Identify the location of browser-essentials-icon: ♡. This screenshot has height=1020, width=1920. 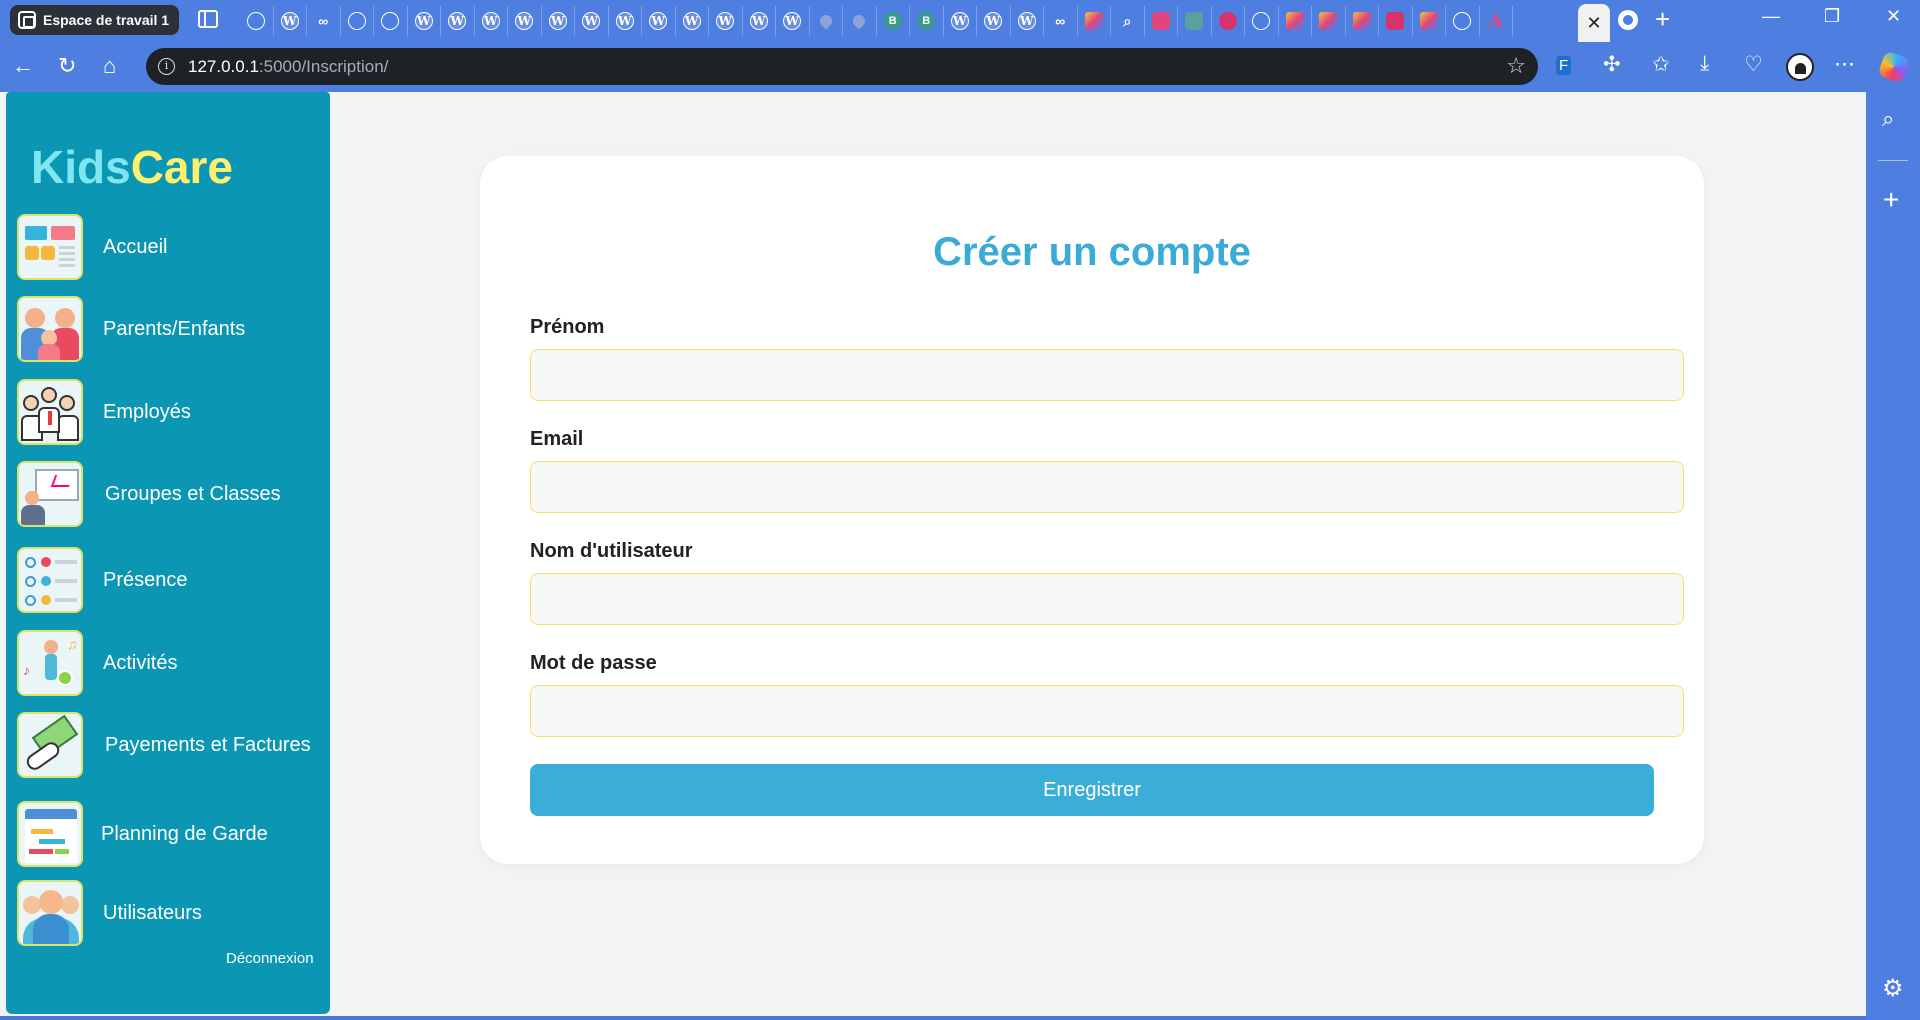
(1753, 64).